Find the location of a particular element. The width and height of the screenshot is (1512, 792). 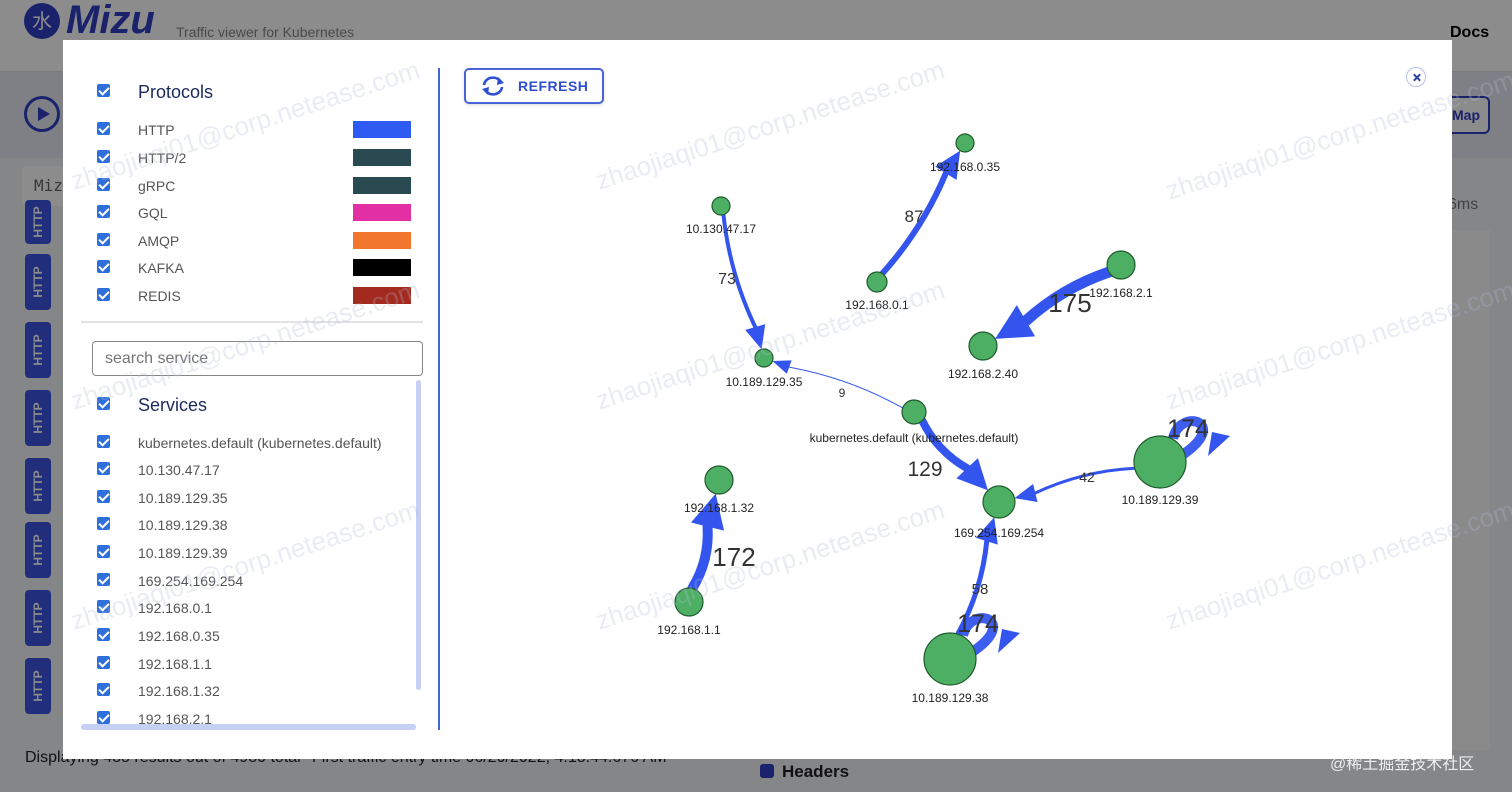

service-node-label: 192.168.2.40 is located at coordinates (983, 374).